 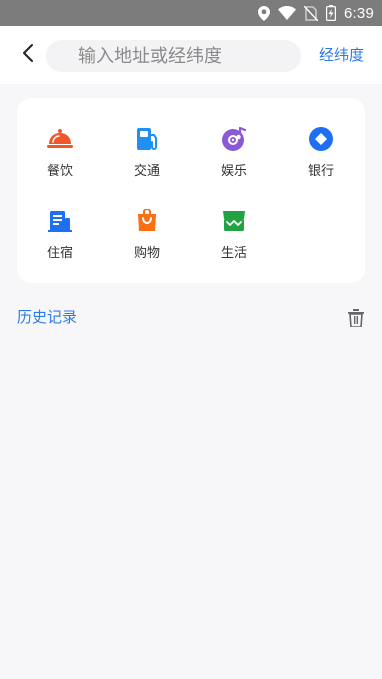 I want to click on shopping-bag-icon, so click(x=147, y=221).